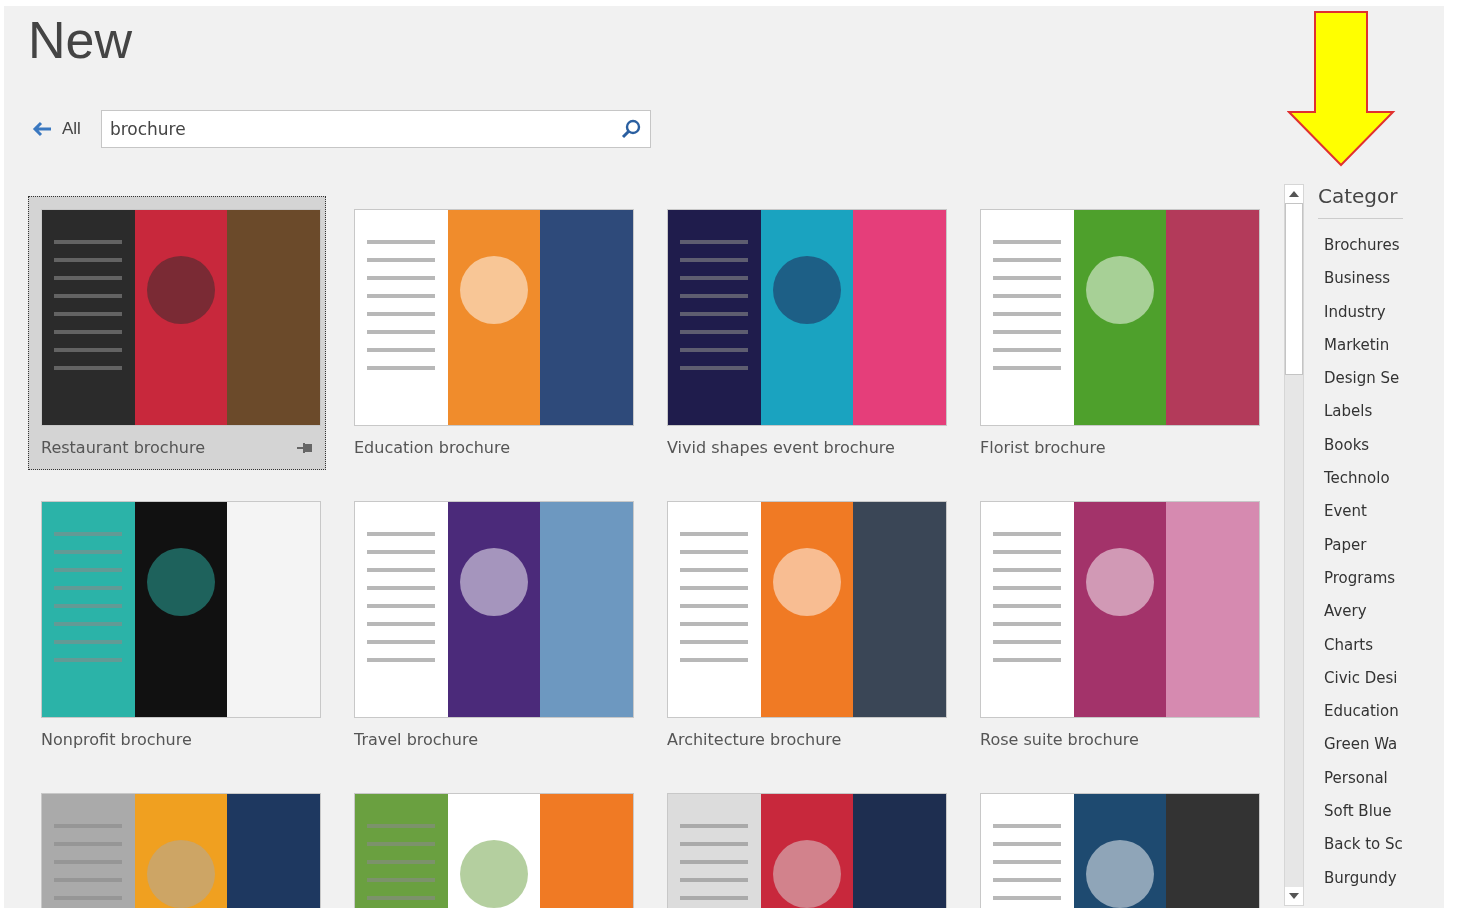 The height and width of the screenshot is (918, 1458). I want to click on category-link: Soft Blue, so click(1363, 812).